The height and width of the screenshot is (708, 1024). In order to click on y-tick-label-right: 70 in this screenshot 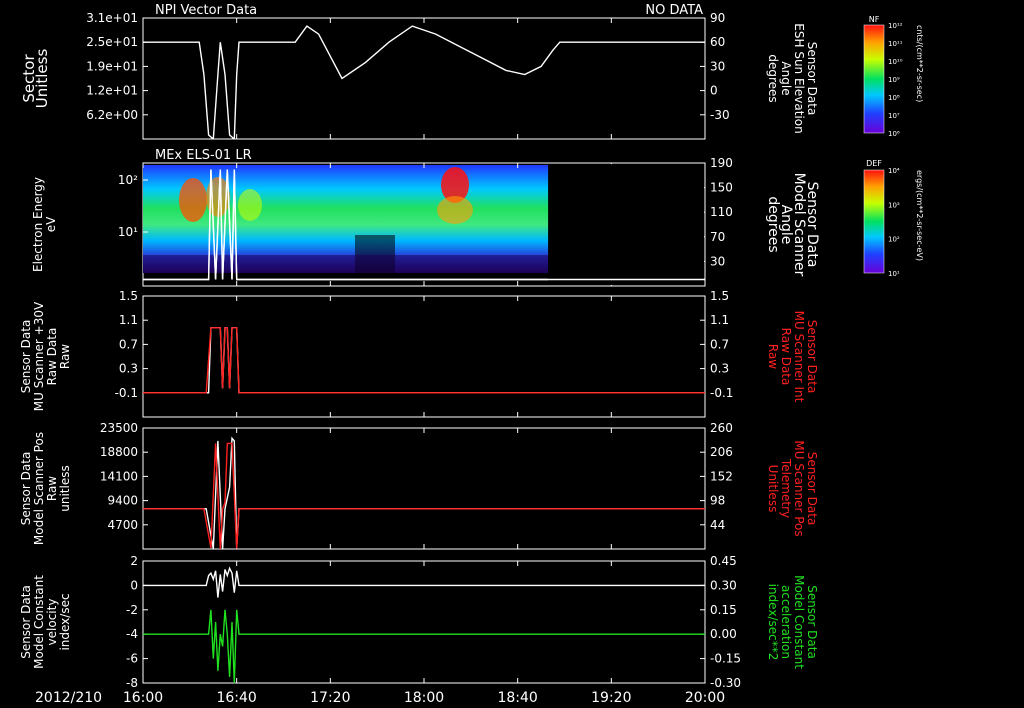, I will do `click(717, 237)`.